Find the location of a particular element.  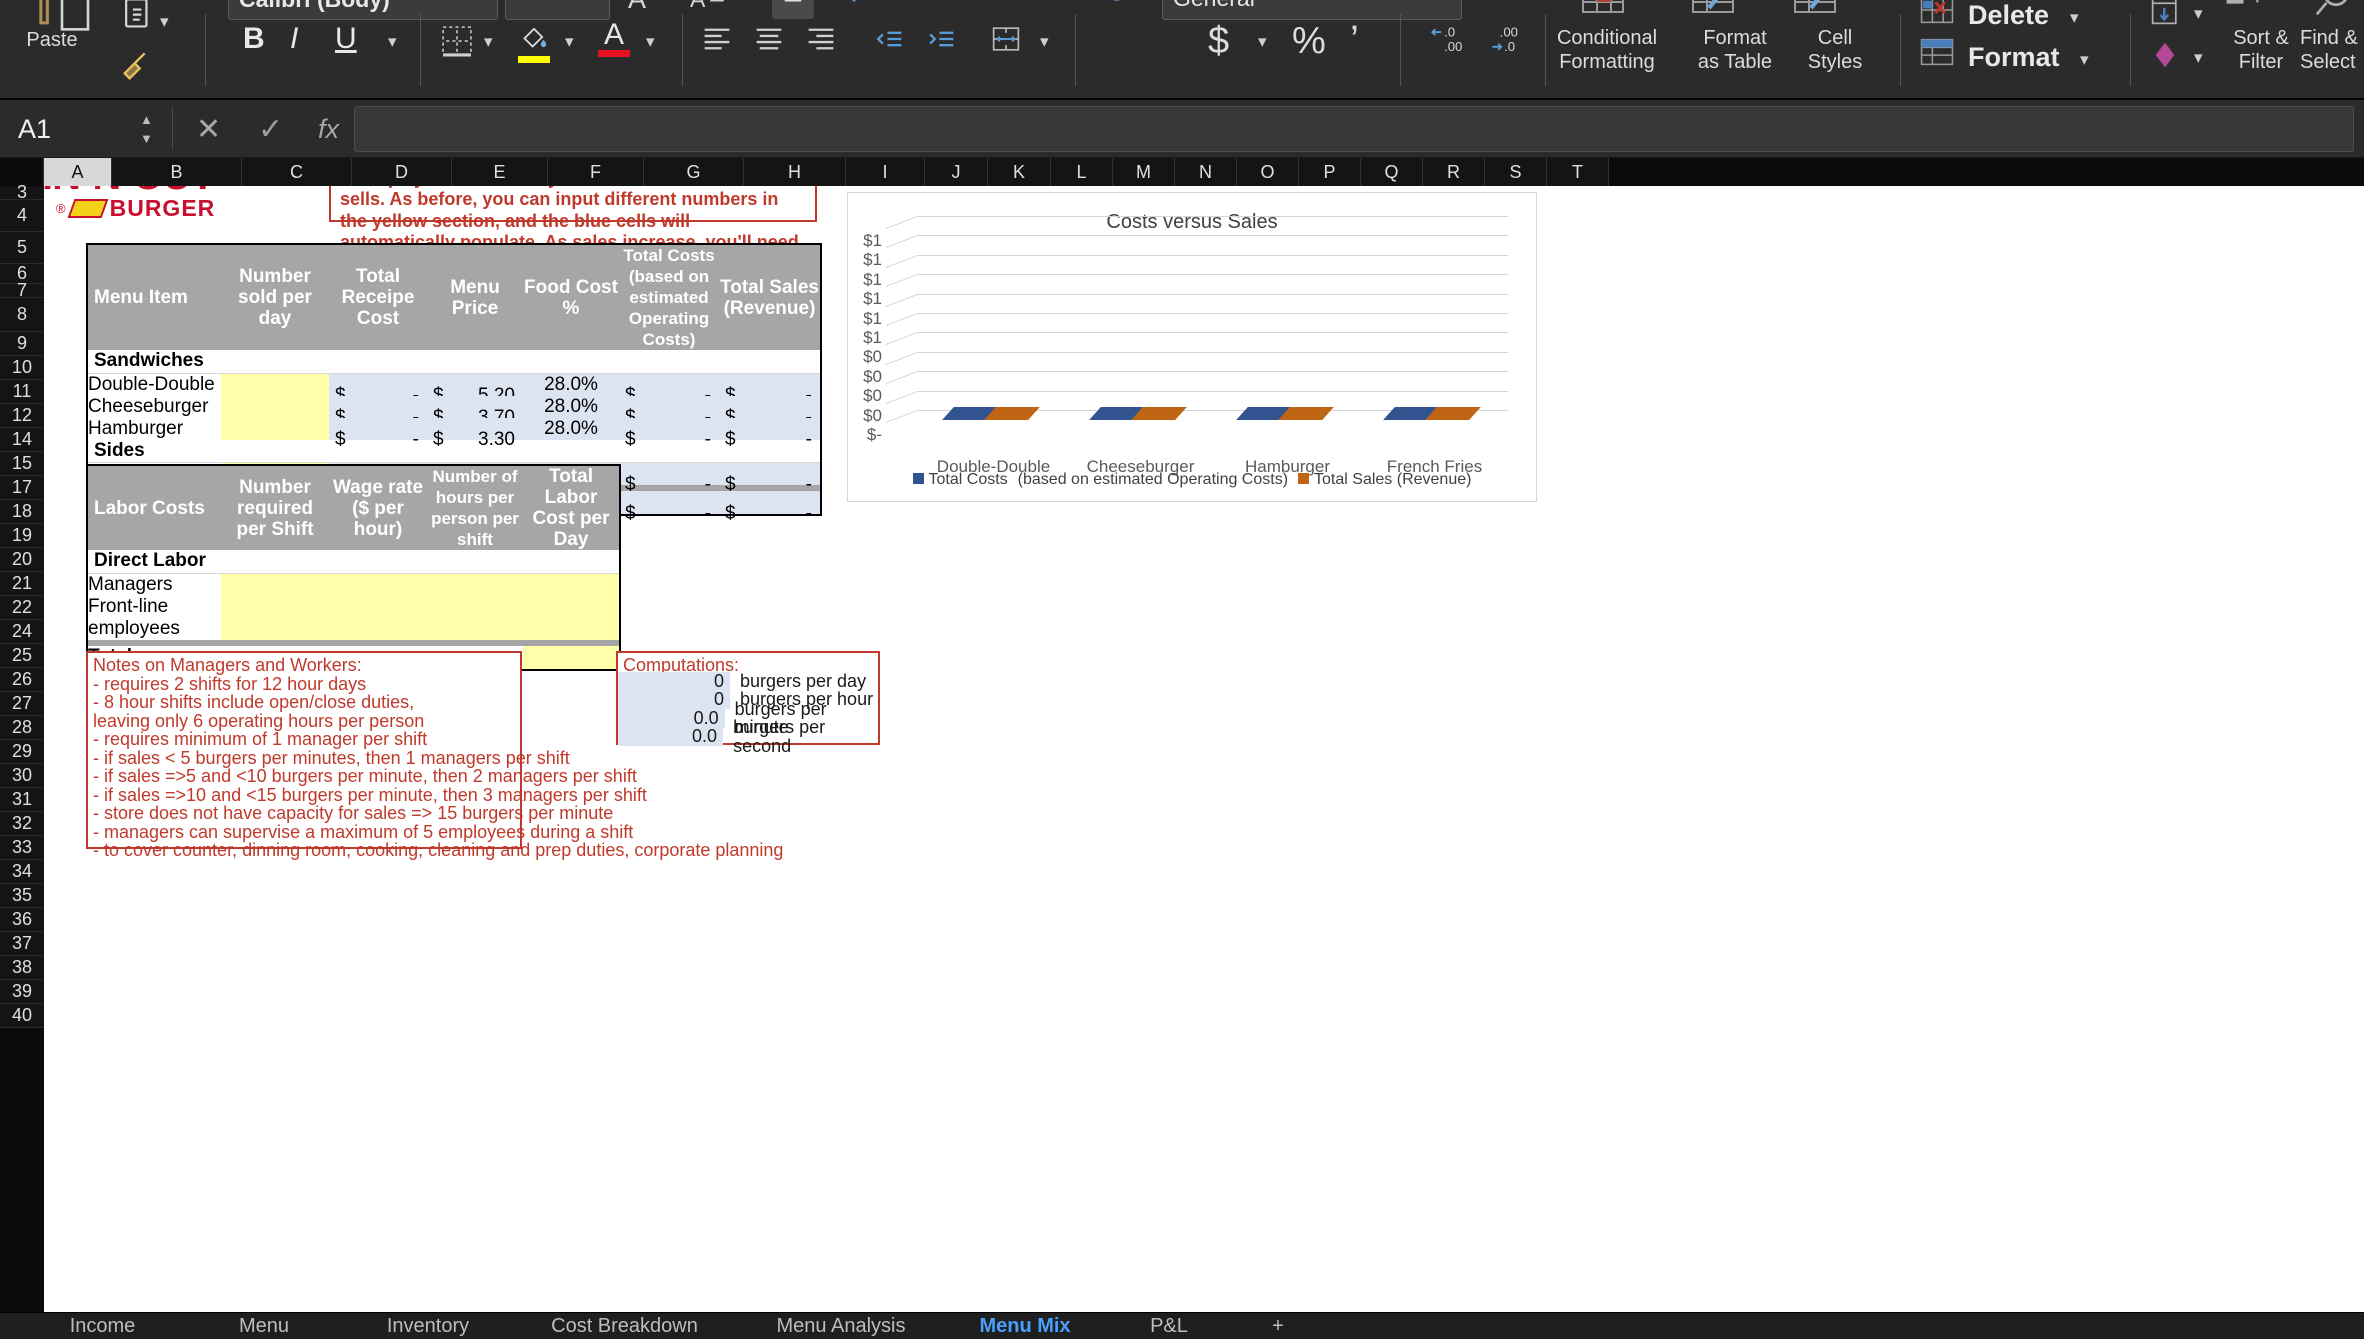

decrease-indent-icon is located at coordinates (889, 41).